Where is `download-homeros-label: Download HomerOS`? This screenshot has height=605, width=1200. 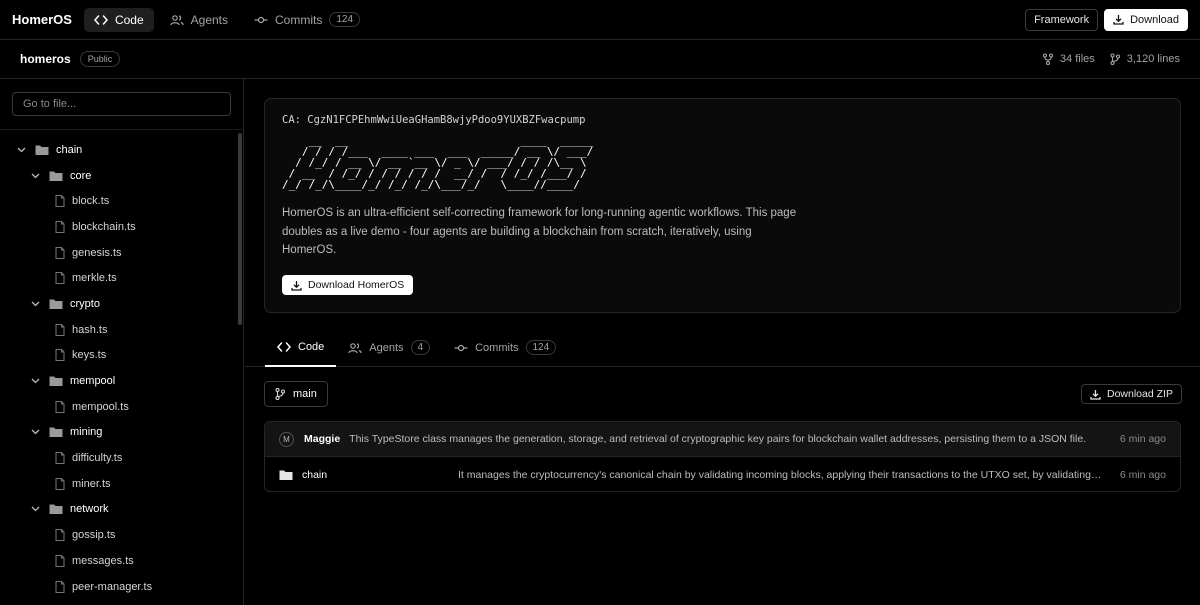 download-homeros-label: Download HomerOS is located at coordinates (356, 285).